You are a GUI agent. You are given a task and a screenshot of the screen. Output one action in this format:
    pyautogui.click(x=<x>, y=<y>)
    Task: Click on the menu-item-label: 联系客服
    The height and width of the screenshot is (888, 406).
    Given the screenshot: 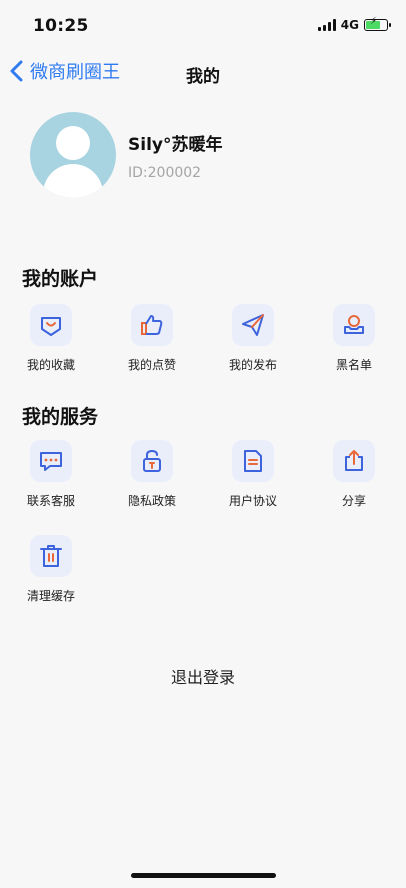 What is the action you would take?
    pyautogui.click(x=50, y=501)
    